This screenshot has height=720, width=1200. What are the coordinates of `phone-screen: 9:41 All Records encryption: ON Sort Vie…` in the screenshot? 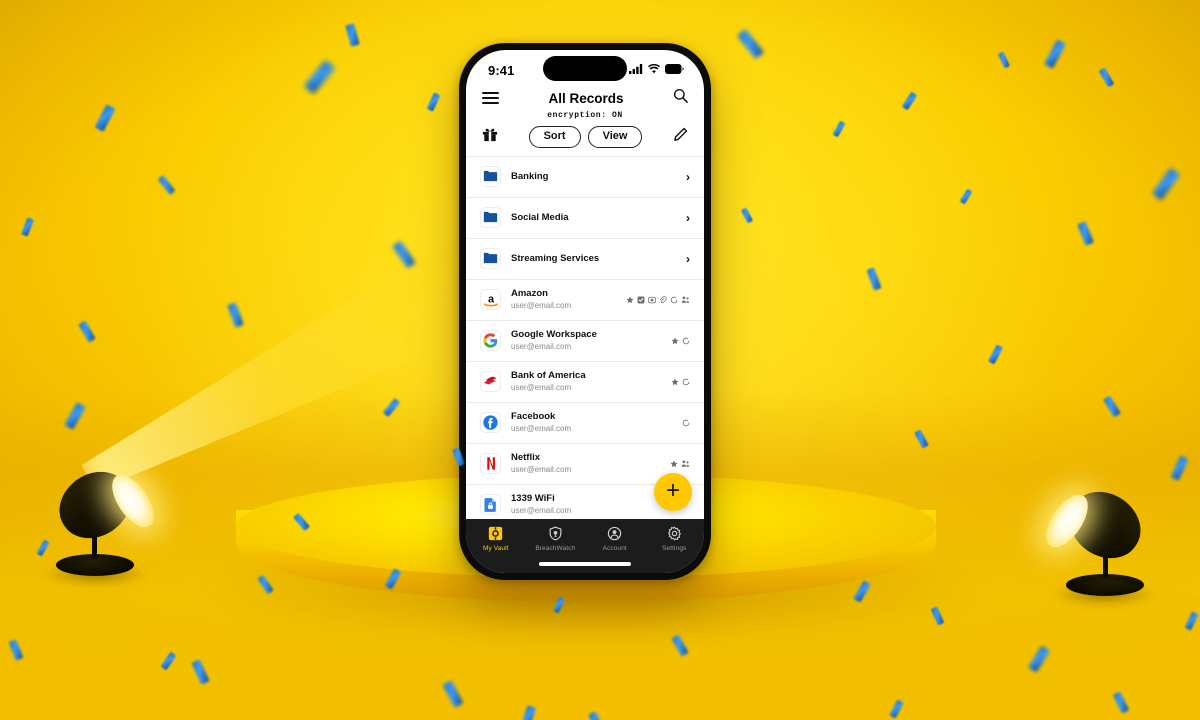 It's located at (585, 311).